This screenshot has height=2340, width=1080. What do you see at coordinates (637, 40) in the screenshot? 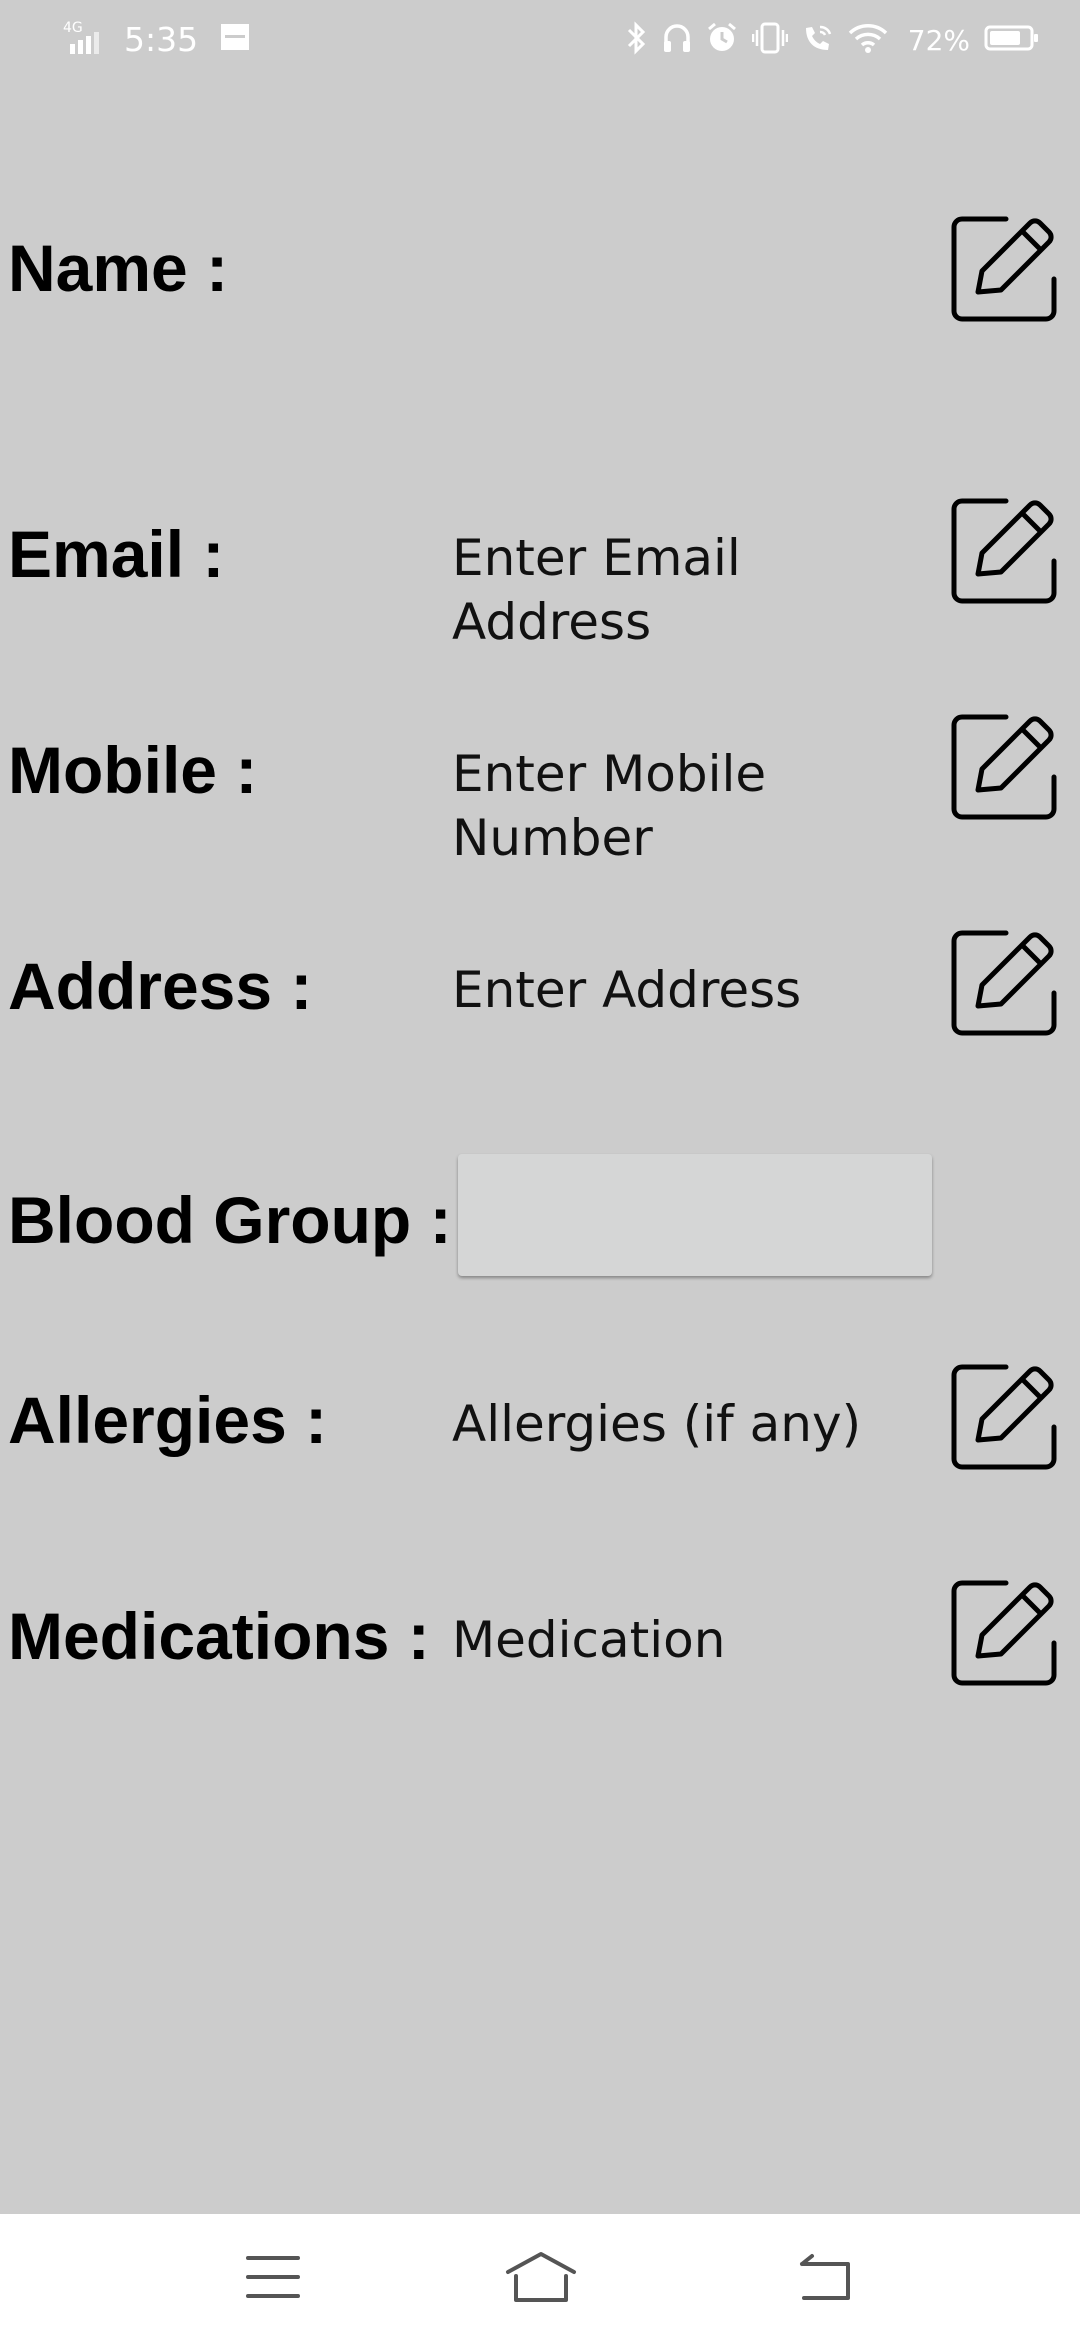
I see `bluetooth-icon` at bounding box center [637, 40].